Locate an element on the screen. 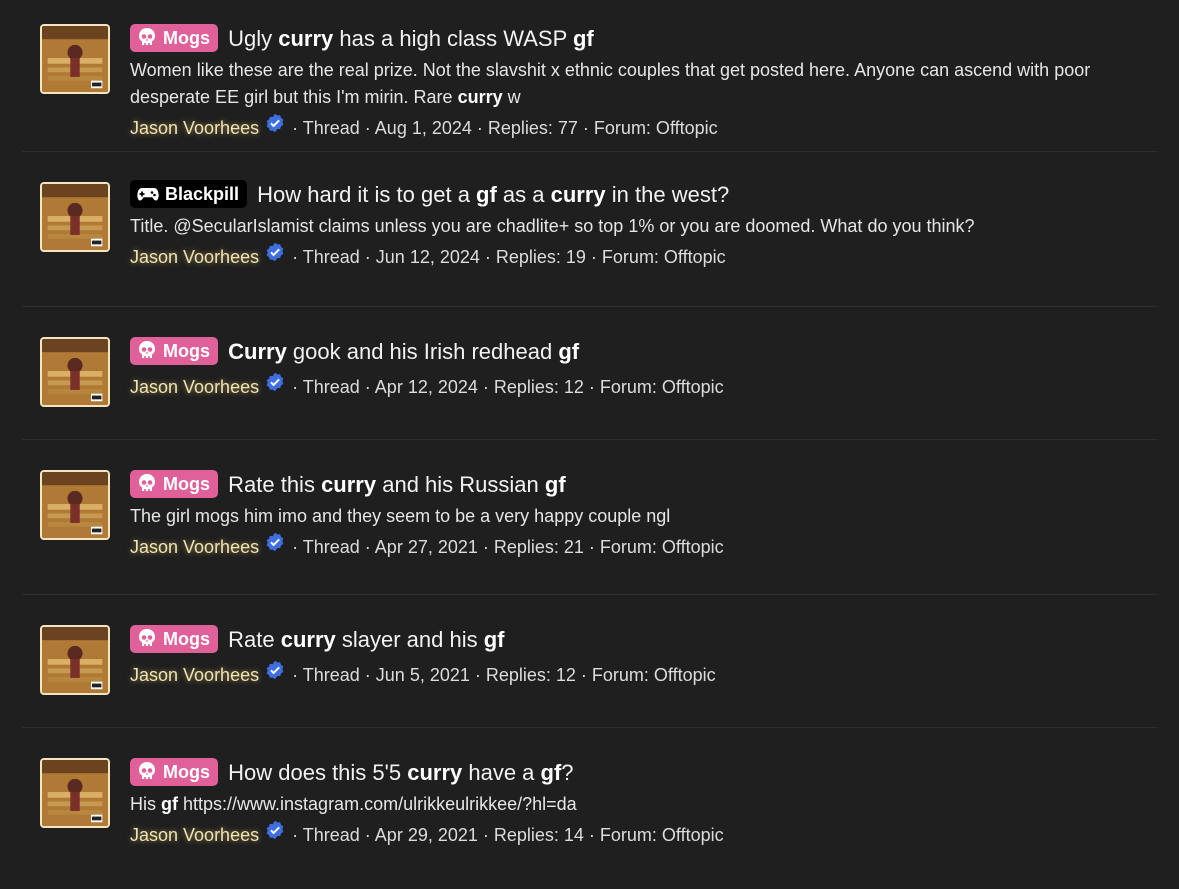 Image resolution: width=1179 pixels, height=889 pixels. result-title: Mogs Rate curry slayer and his gf is located at coordinates (643, 639).